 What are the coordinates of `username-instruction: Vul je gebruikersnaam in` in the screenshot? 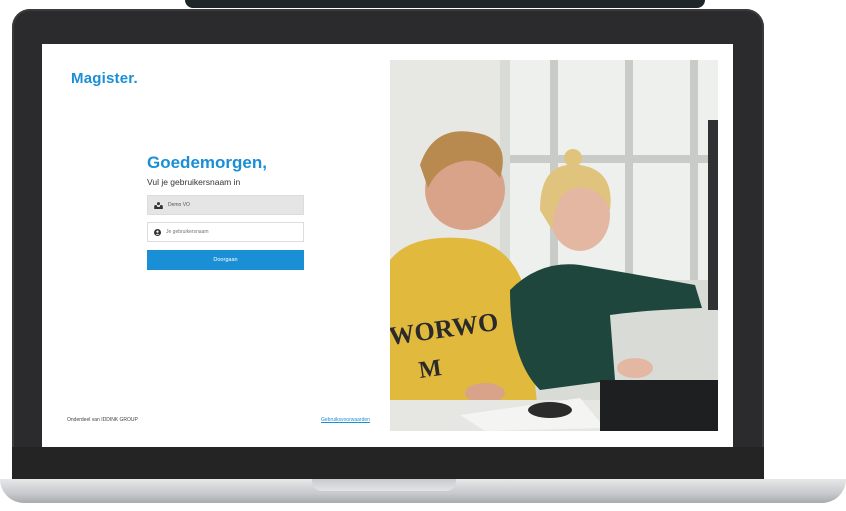 It's located at (194, 182).